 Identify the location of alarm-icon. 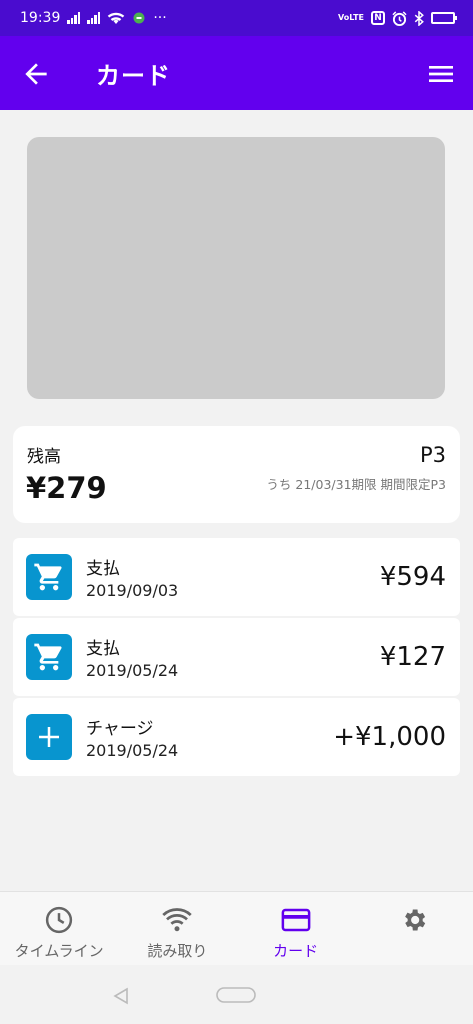
(399, 18).